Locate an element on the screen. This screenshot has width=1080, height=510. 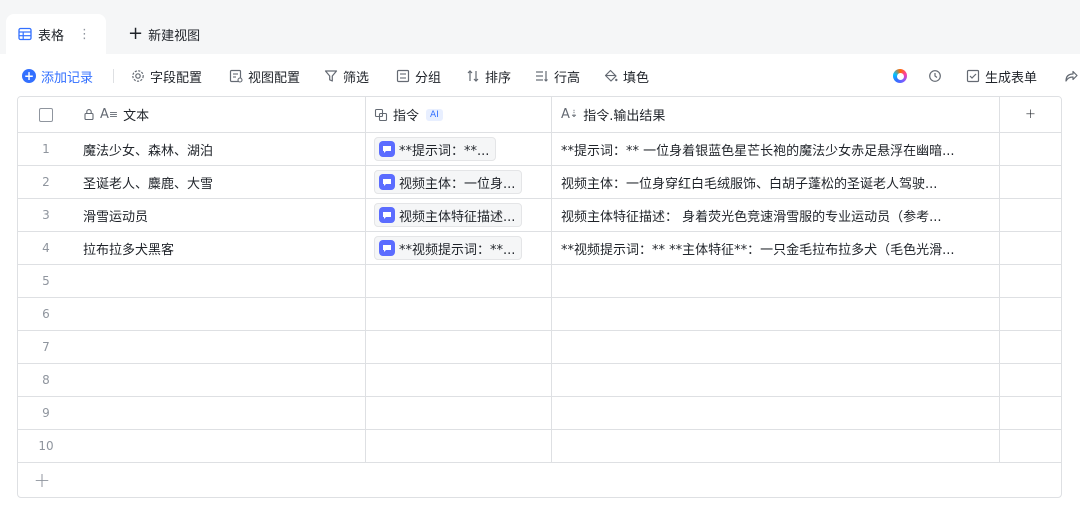
group-icon is located at coordinates (403, 76).